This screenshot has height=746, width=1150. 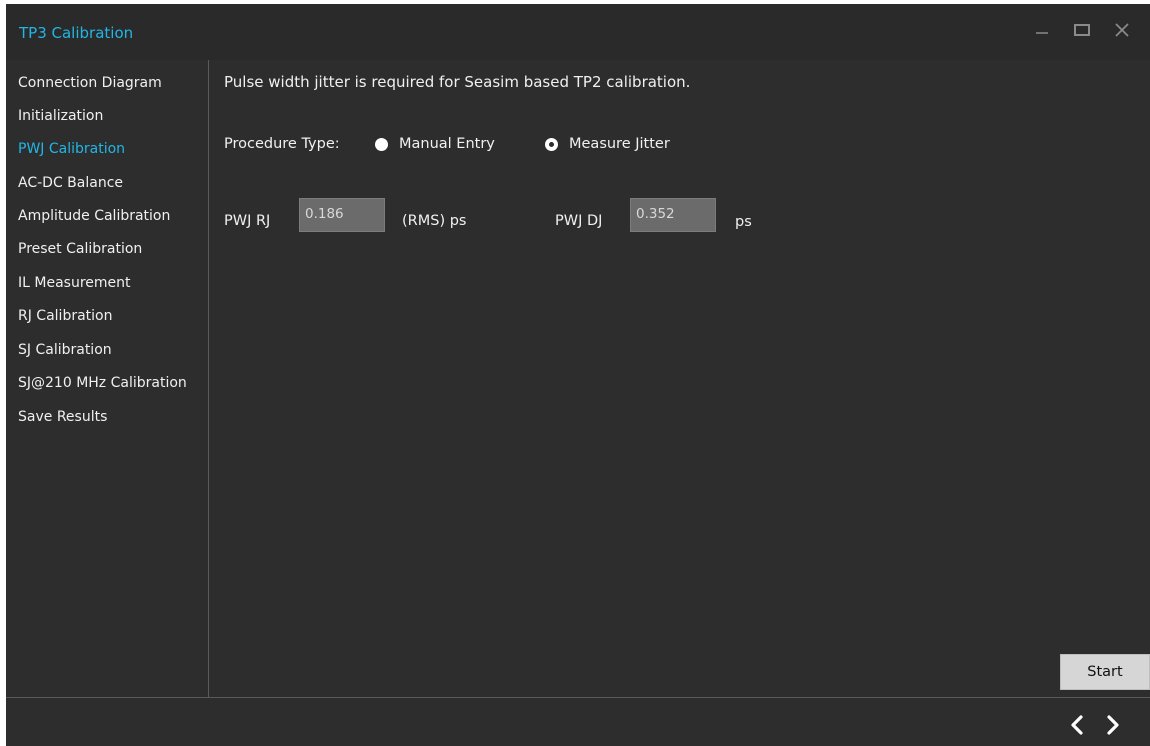 What do you see at coordinates (62, 417) in the screenshot?
I see `sidebar-item-save-results: Save Results` at bounding box center [62, 417].